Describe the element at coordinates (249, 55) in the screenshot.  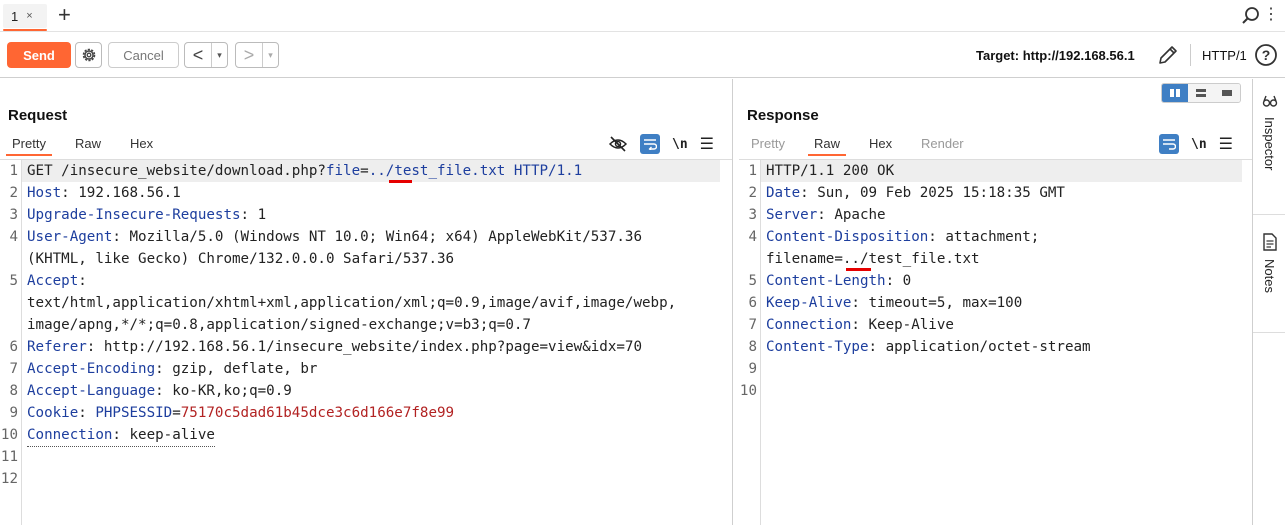
I see `forward-button: >` at that location.